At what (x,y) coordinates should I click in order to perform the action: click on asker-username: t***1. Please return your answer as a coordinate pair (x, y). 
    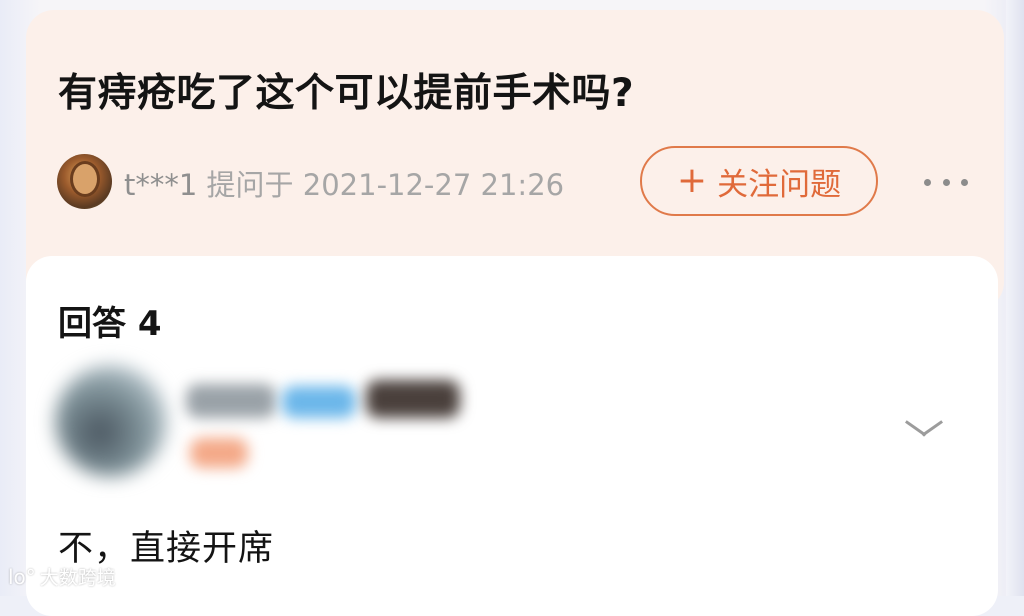
    Looking at the image, I should click on (160, 185).